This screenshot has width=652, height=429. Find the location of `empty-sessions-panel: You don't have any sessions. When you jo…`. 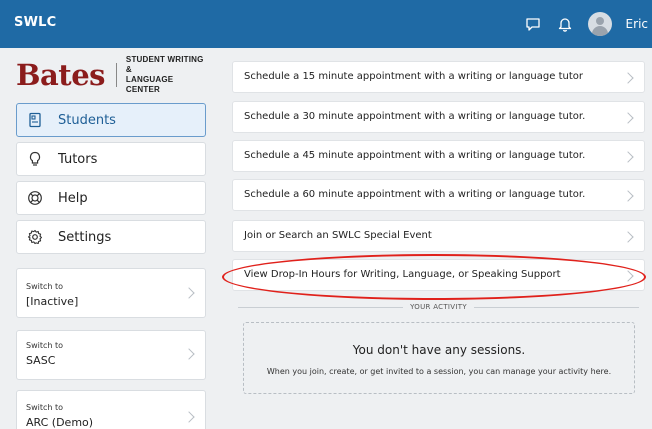

empty-sessions-panel: You don't have any sessions. When you jo… is located at coordinates (439, 358).